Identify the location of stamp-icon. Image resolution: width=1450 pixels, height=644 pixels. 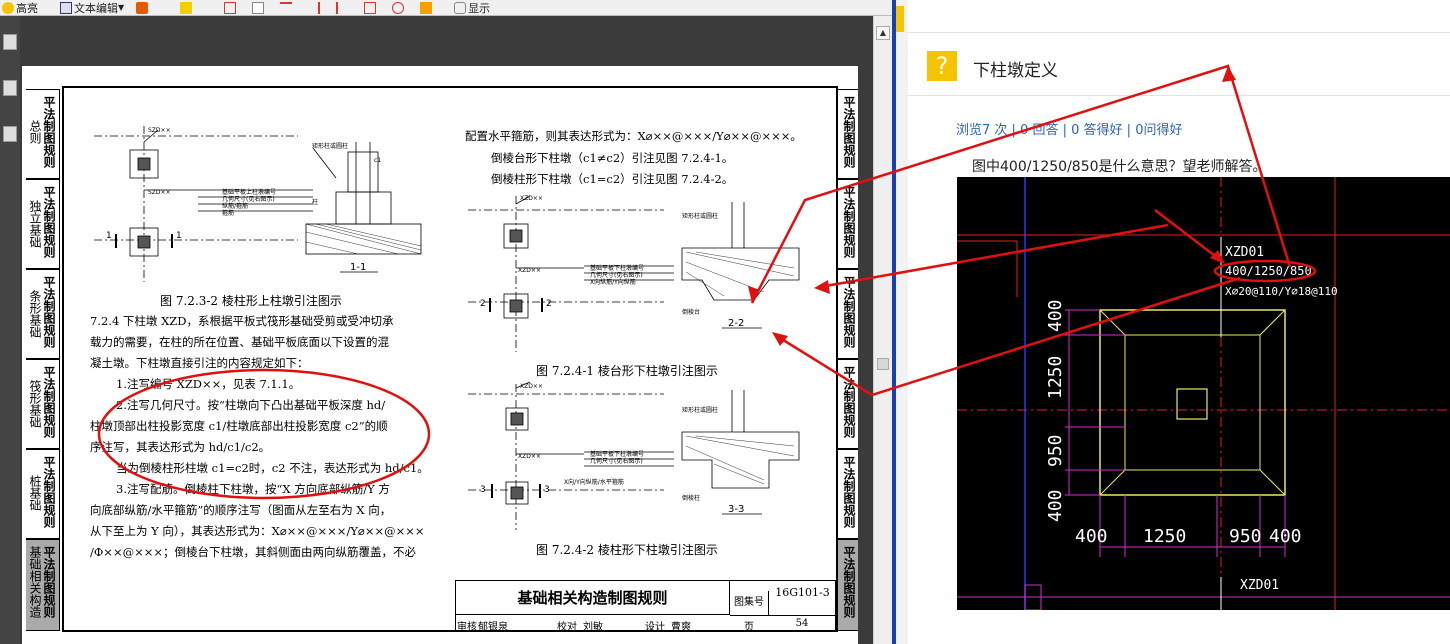
(142, 7).